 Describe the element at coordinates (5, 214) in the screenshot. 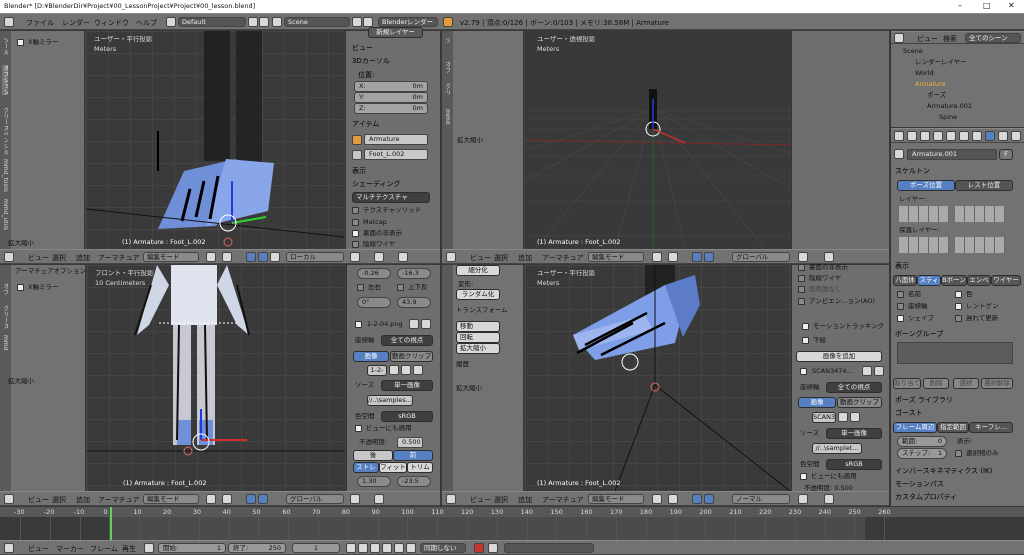

I see `tab-mmd-utils: mmd_utils` at that location.